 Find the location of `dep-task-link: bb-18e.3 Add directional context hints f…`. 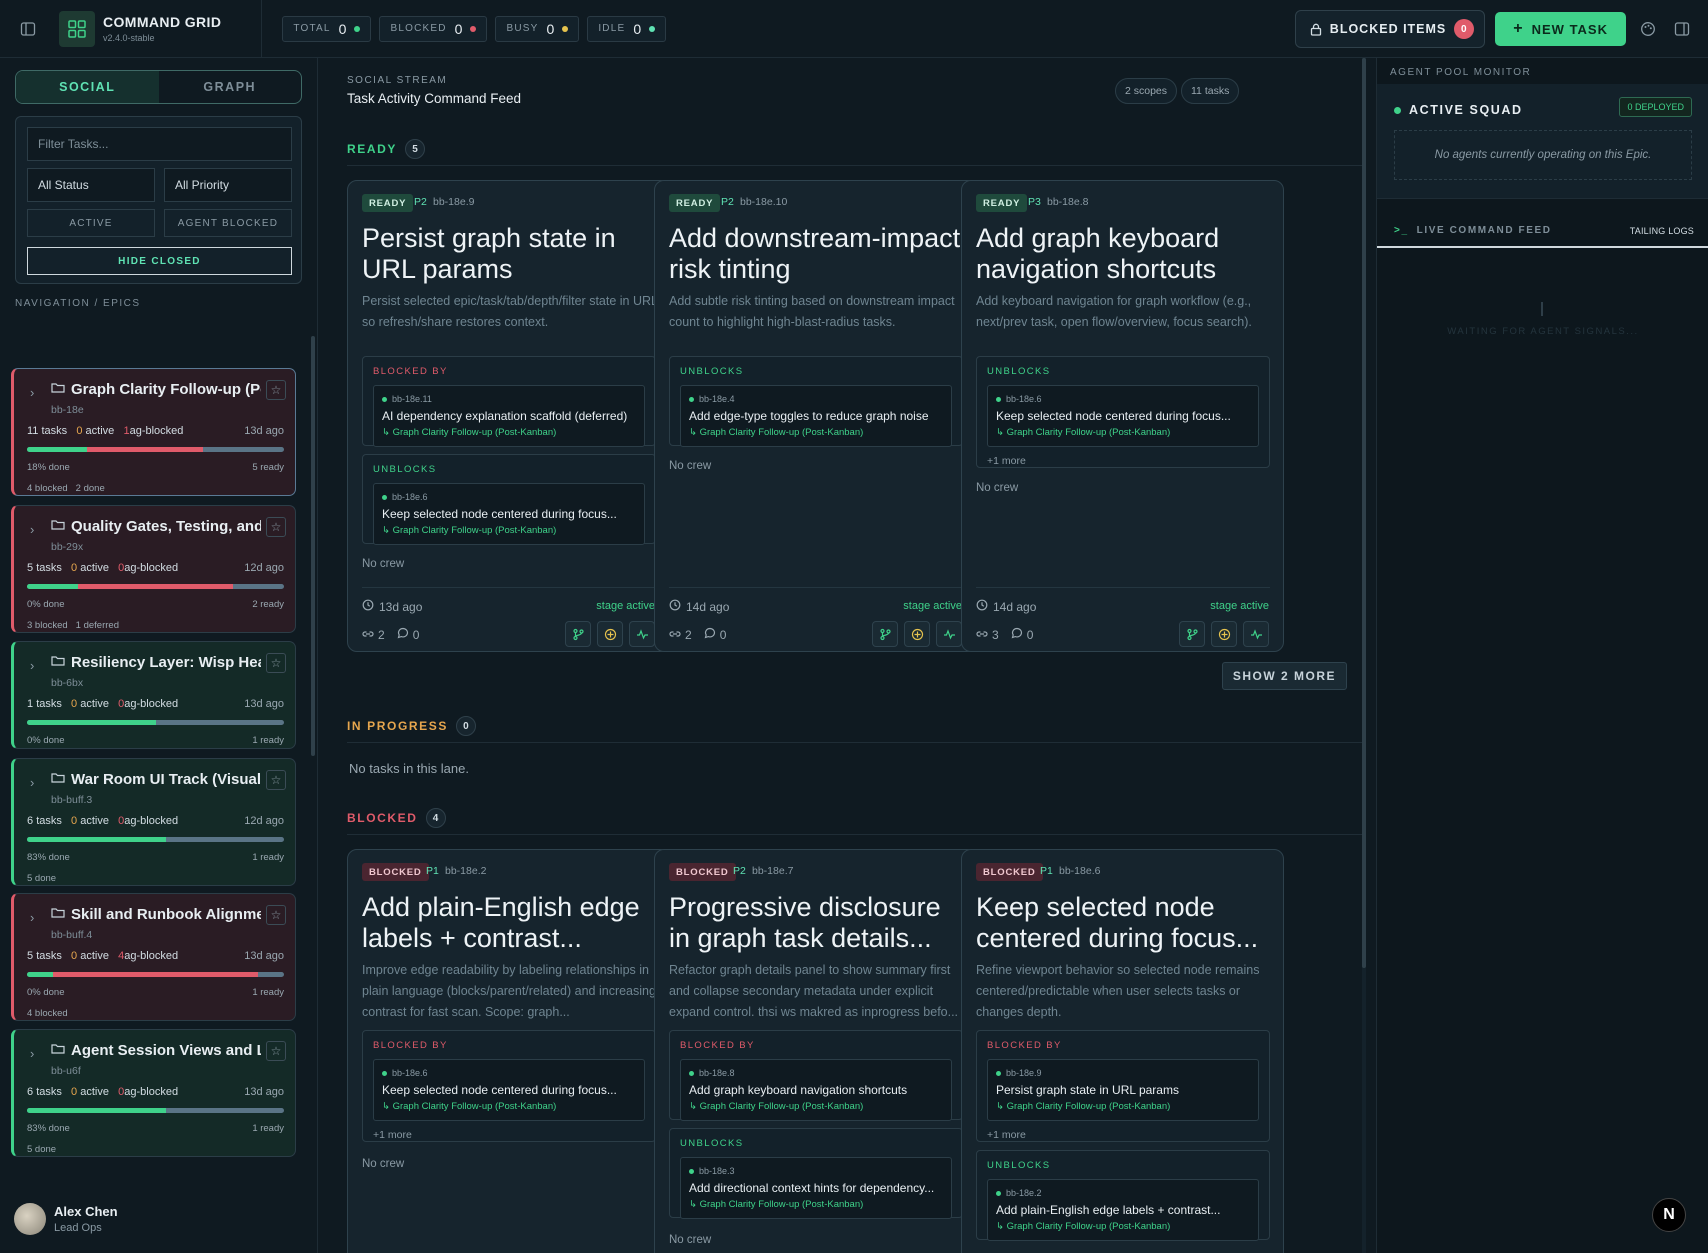

dep-task-link: bb-18e.3 Add directional context hints f… is located at coordinates (816, 1188).